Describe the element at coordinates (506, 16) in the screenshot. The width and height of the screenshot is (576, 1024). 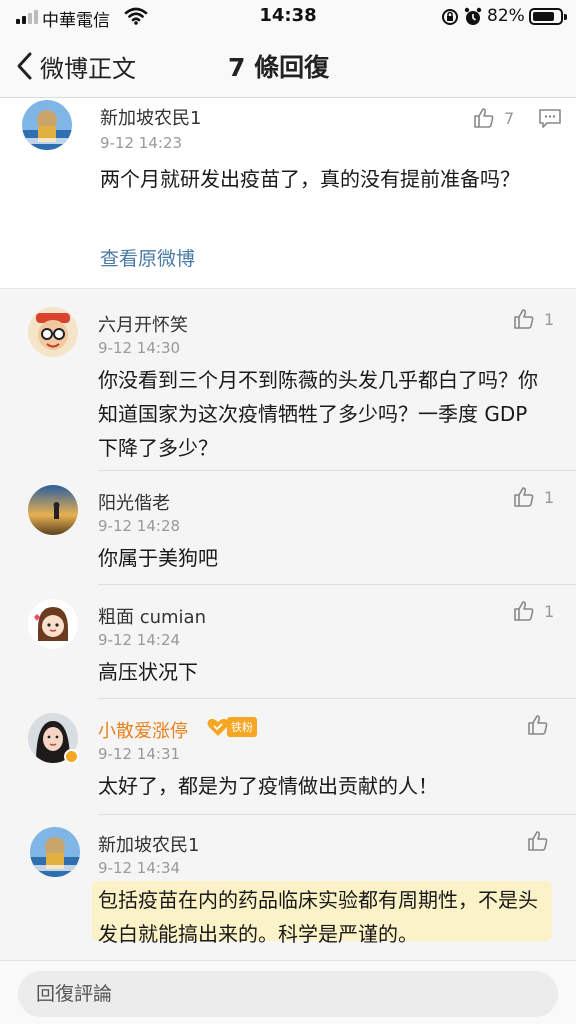
I see `battery-percent: 82%` at that location.